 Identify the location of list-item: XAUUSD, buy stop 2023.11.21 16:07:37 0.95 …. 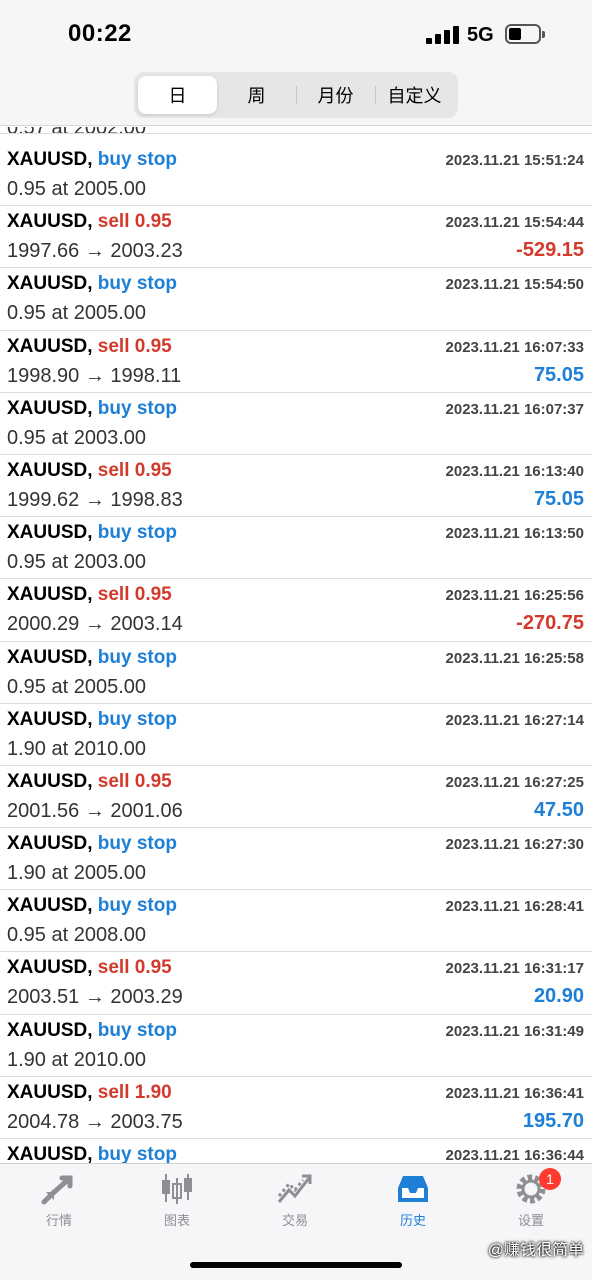
(296, 424).